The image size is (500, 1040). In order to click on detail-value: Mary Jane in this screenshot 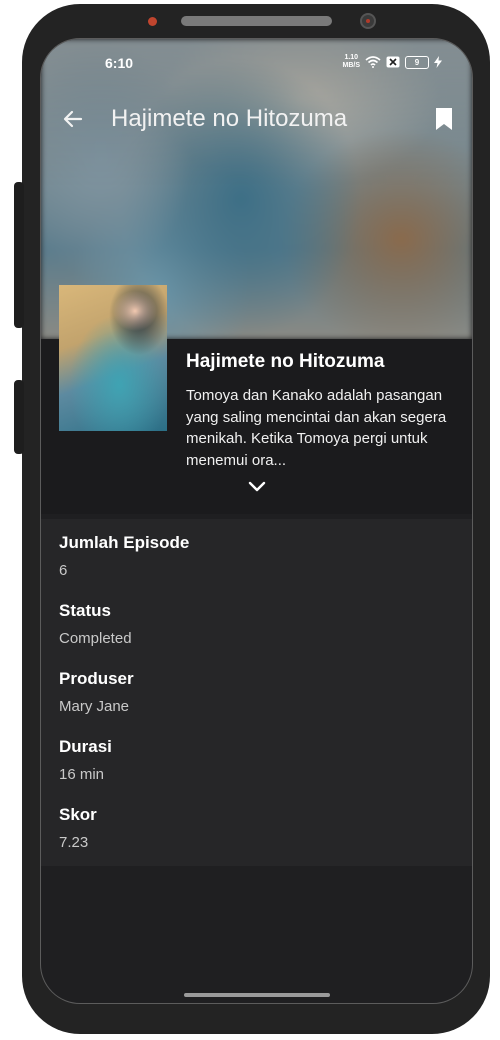, I will do `click(94, 706)`.